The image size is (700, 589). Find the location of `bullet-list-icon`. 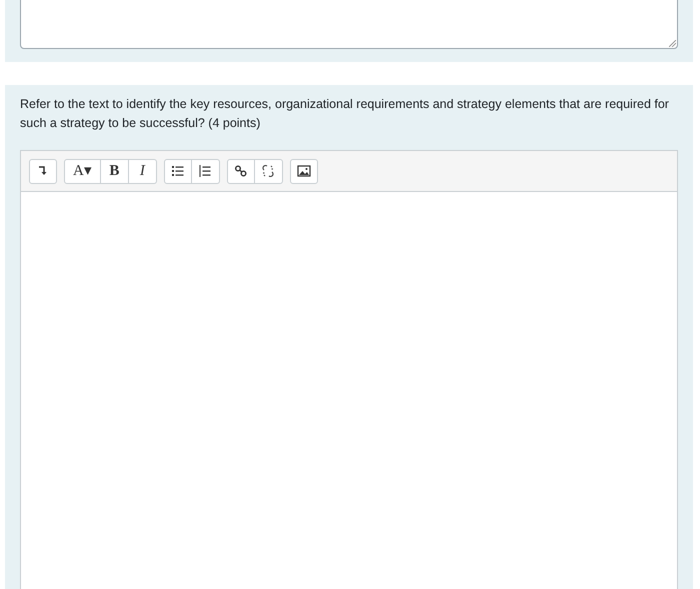

bullet-list-icon is located at coordinates (177, 171).